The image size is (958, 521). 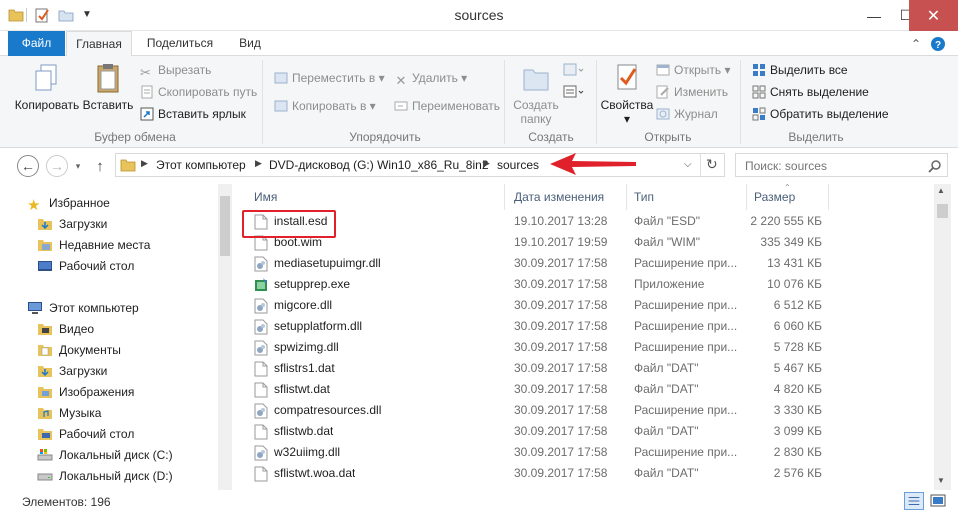 I want to click on paste-shortcut-button: Вставить ярлык, so click(x=193, y=114).